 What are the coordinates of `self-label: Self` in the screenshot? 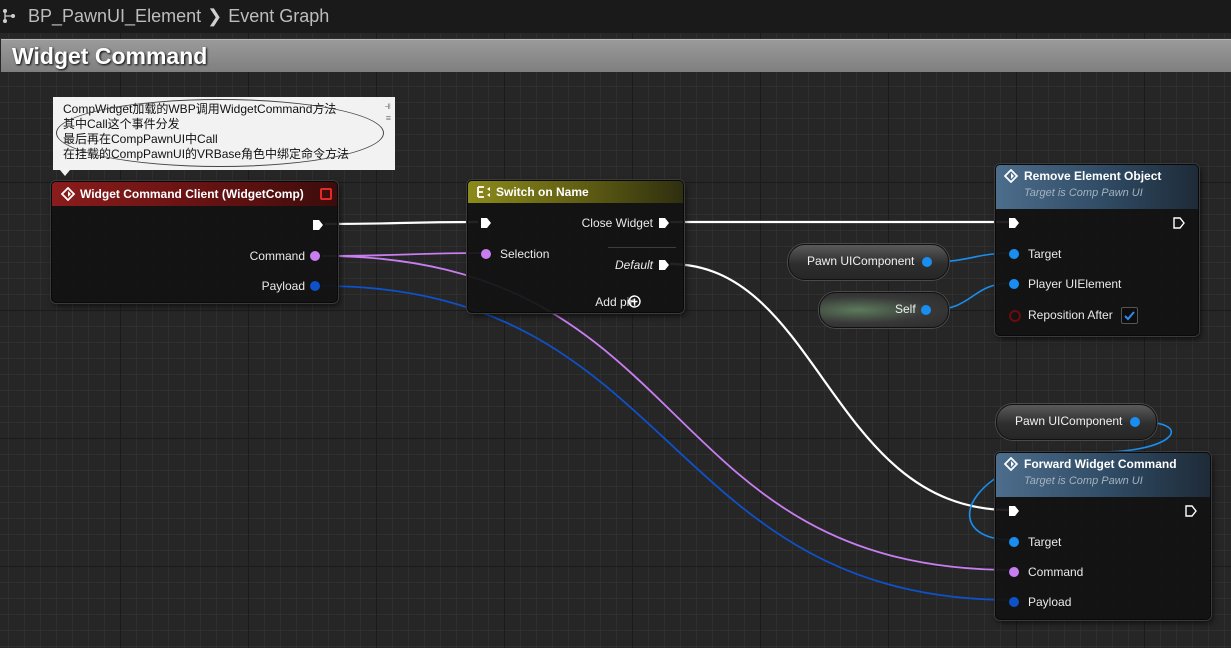 It's located at (905, 309).